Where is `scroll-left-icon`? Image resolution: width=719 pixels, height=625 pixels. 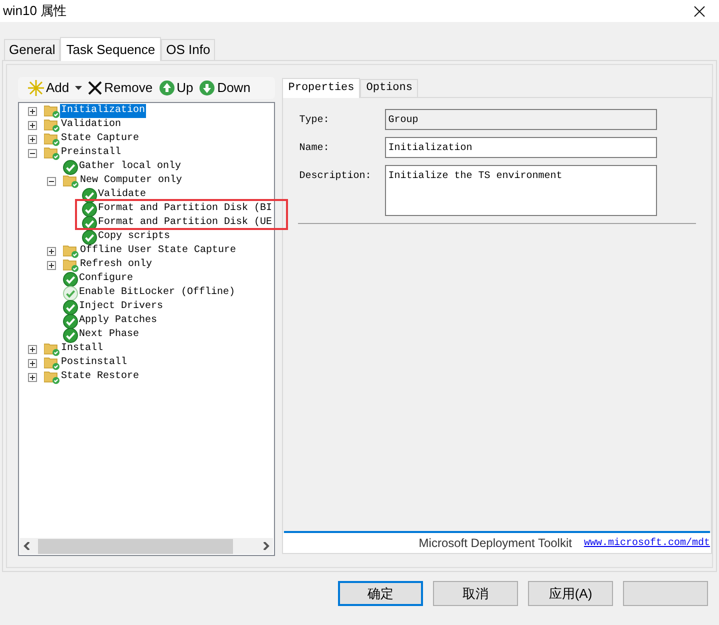
scroll-left-icon is located at coordinates (27, 546).